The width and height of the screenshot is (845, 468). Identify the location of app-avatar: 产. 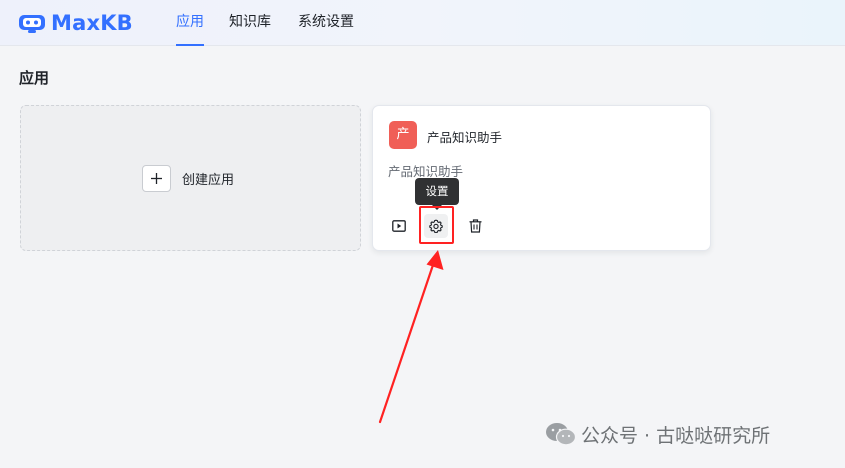
(403, 135).